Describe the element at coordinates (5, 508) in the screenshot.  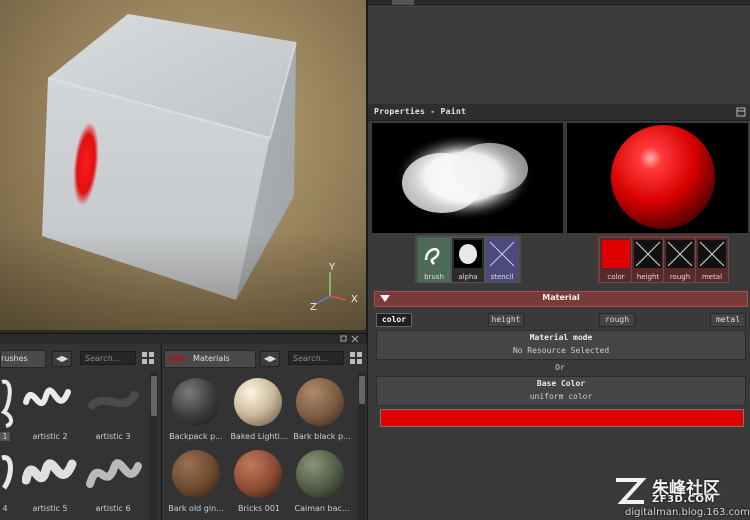
I see `brush-label: 4` at that location.